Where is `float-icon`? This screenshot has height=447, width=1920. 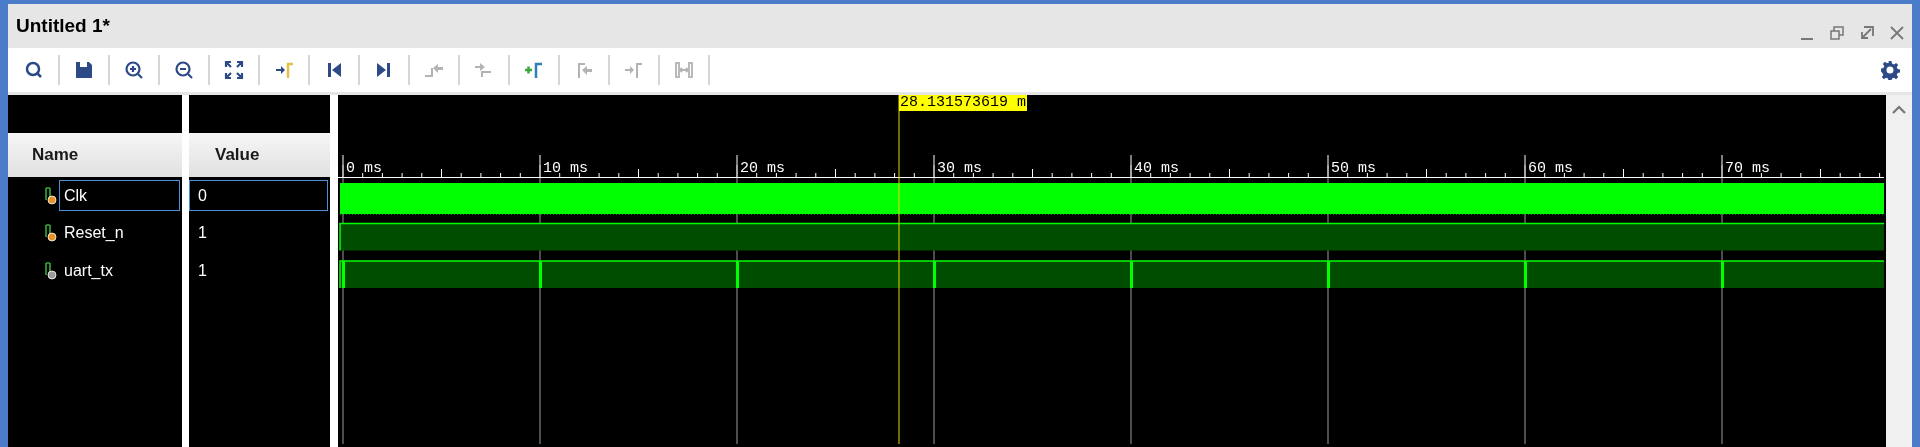 float-icon is located at coordinates (1867, 33).